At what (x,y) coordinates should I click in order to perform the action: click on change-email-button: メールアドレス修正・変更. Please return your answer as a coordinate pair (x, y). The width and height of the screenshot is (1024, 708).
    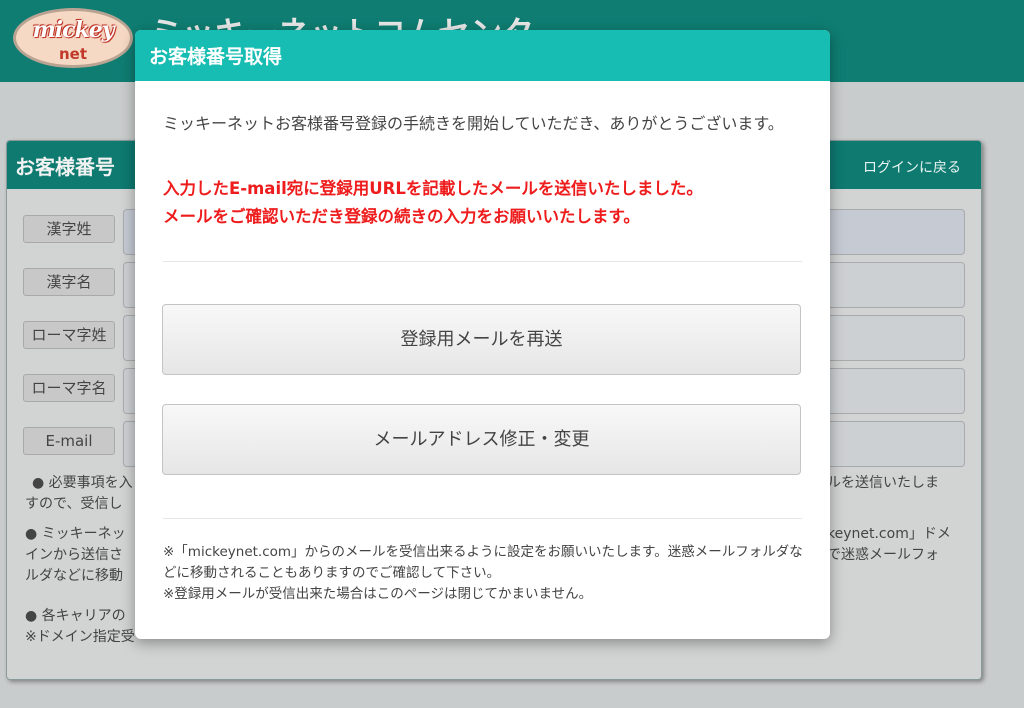
    Looking at the image, I should click on (481, 439).